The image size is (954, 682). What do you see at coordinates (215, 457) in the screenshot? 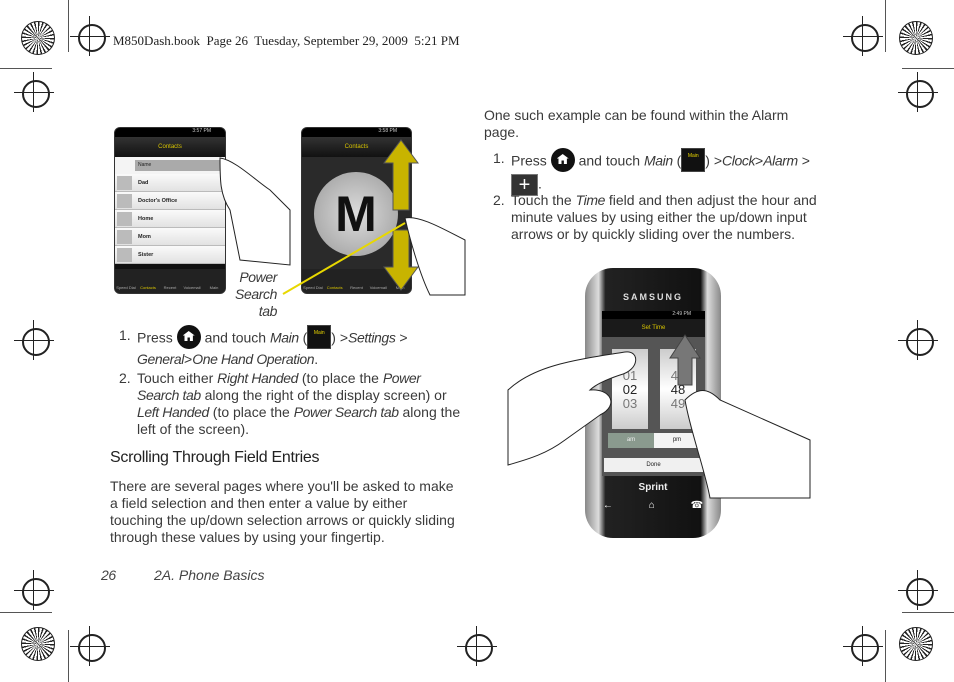
I see `section-heading: Scrolling Through Field Entries` at bounding box center [215, 457].